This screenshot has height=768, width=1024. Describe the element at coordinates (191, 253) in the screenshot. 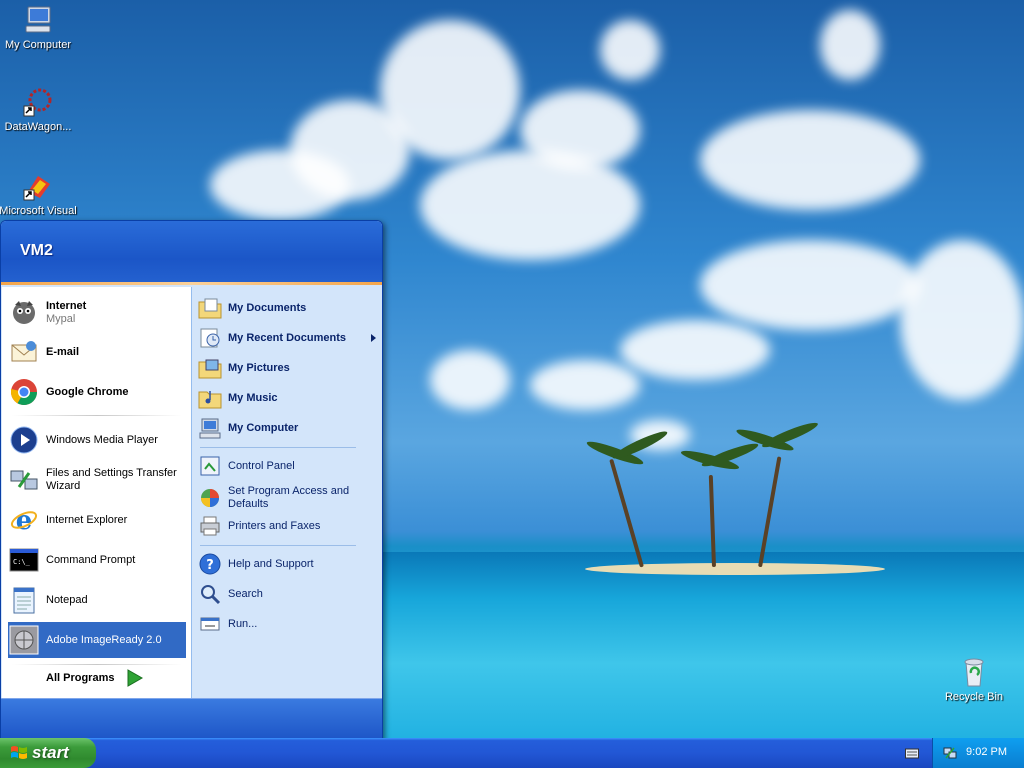

I see `start-menu-header: VM2` at that location.